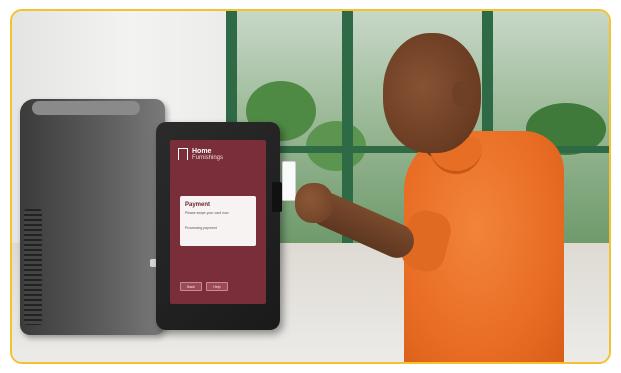 The width and height of the screenshot is (621, 373). What do you see at coordinates (183, 154) in the screenshot?
I see `house-icon` at bounding box center [183, 154].